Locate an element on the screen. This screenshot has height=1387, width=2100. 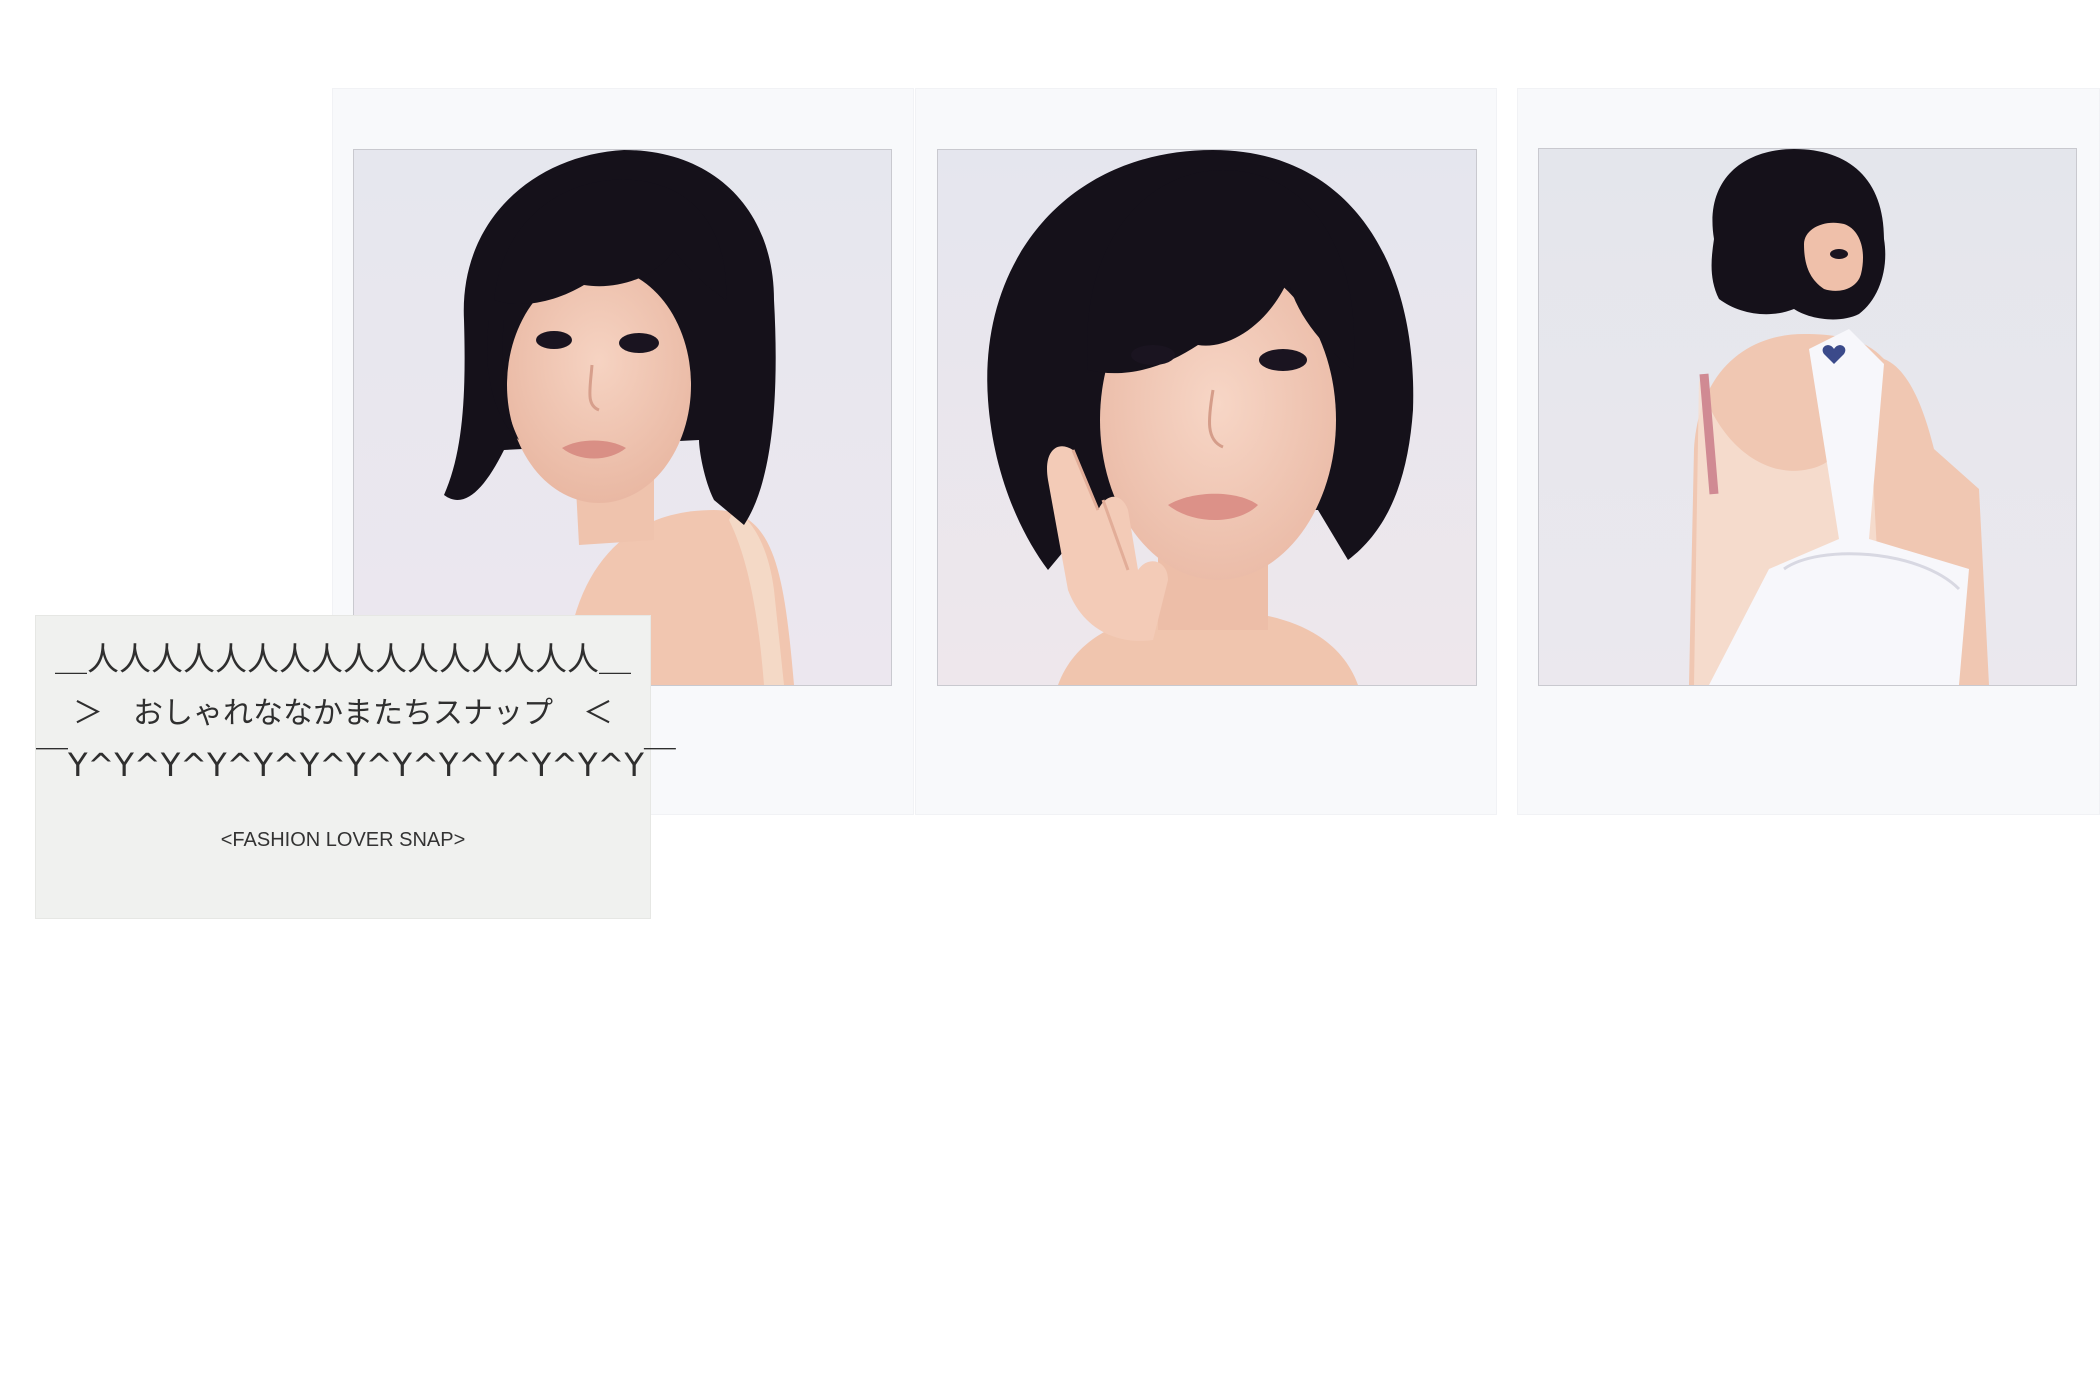
snap-caption-english: <FASHION LOVER SNAP> is located at coordinates (343, 840).